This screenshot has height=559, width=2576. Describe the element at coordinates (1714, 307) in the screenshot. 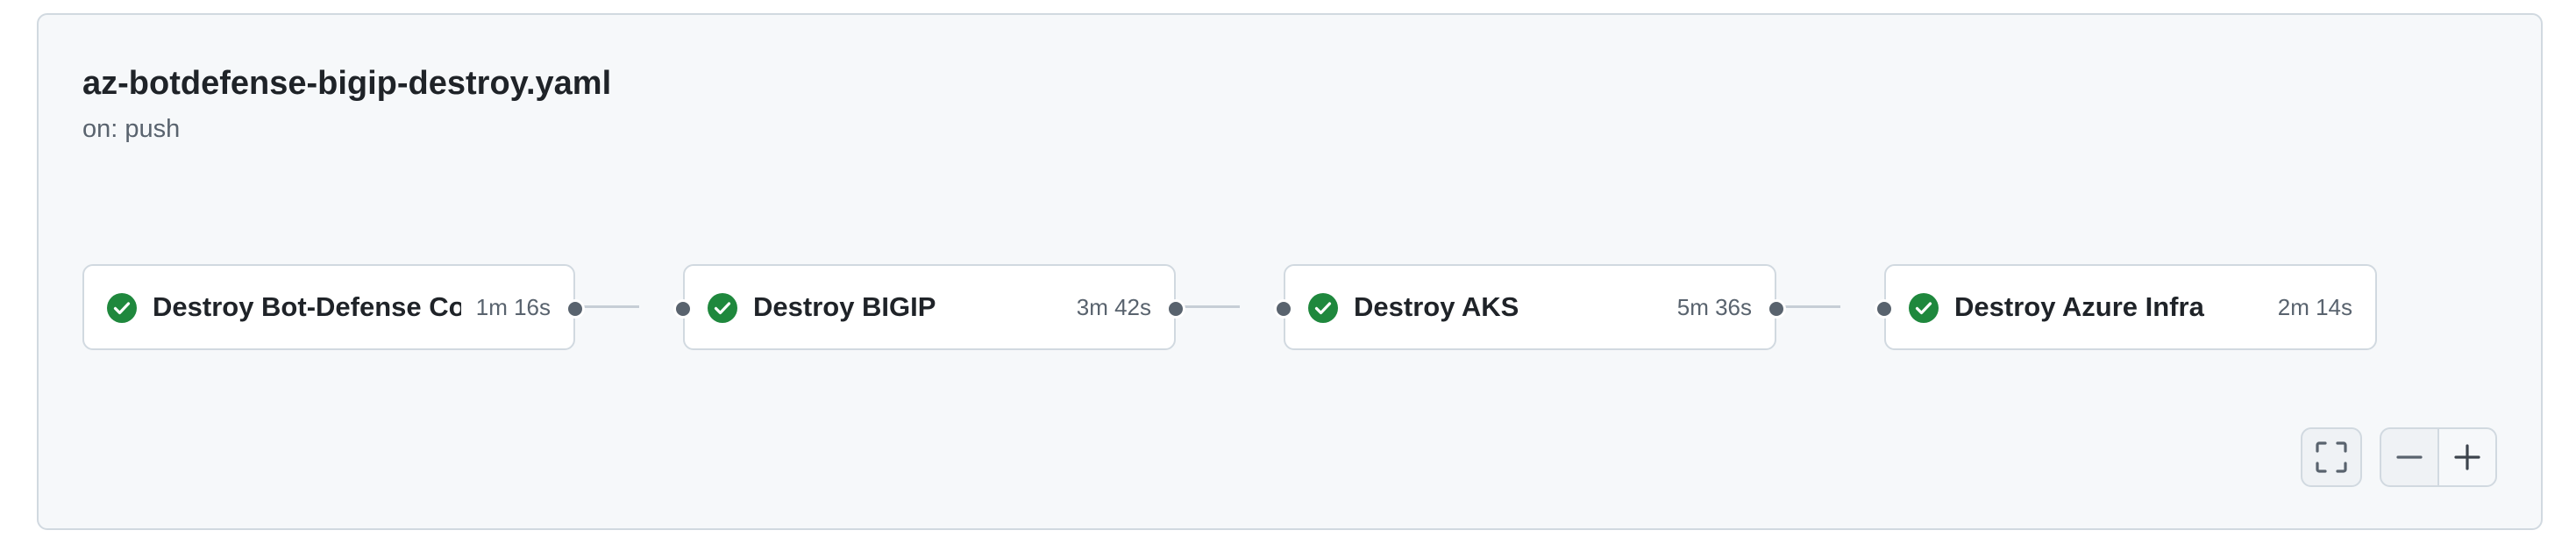

I see `job-duration: 5m 36s` at that location.